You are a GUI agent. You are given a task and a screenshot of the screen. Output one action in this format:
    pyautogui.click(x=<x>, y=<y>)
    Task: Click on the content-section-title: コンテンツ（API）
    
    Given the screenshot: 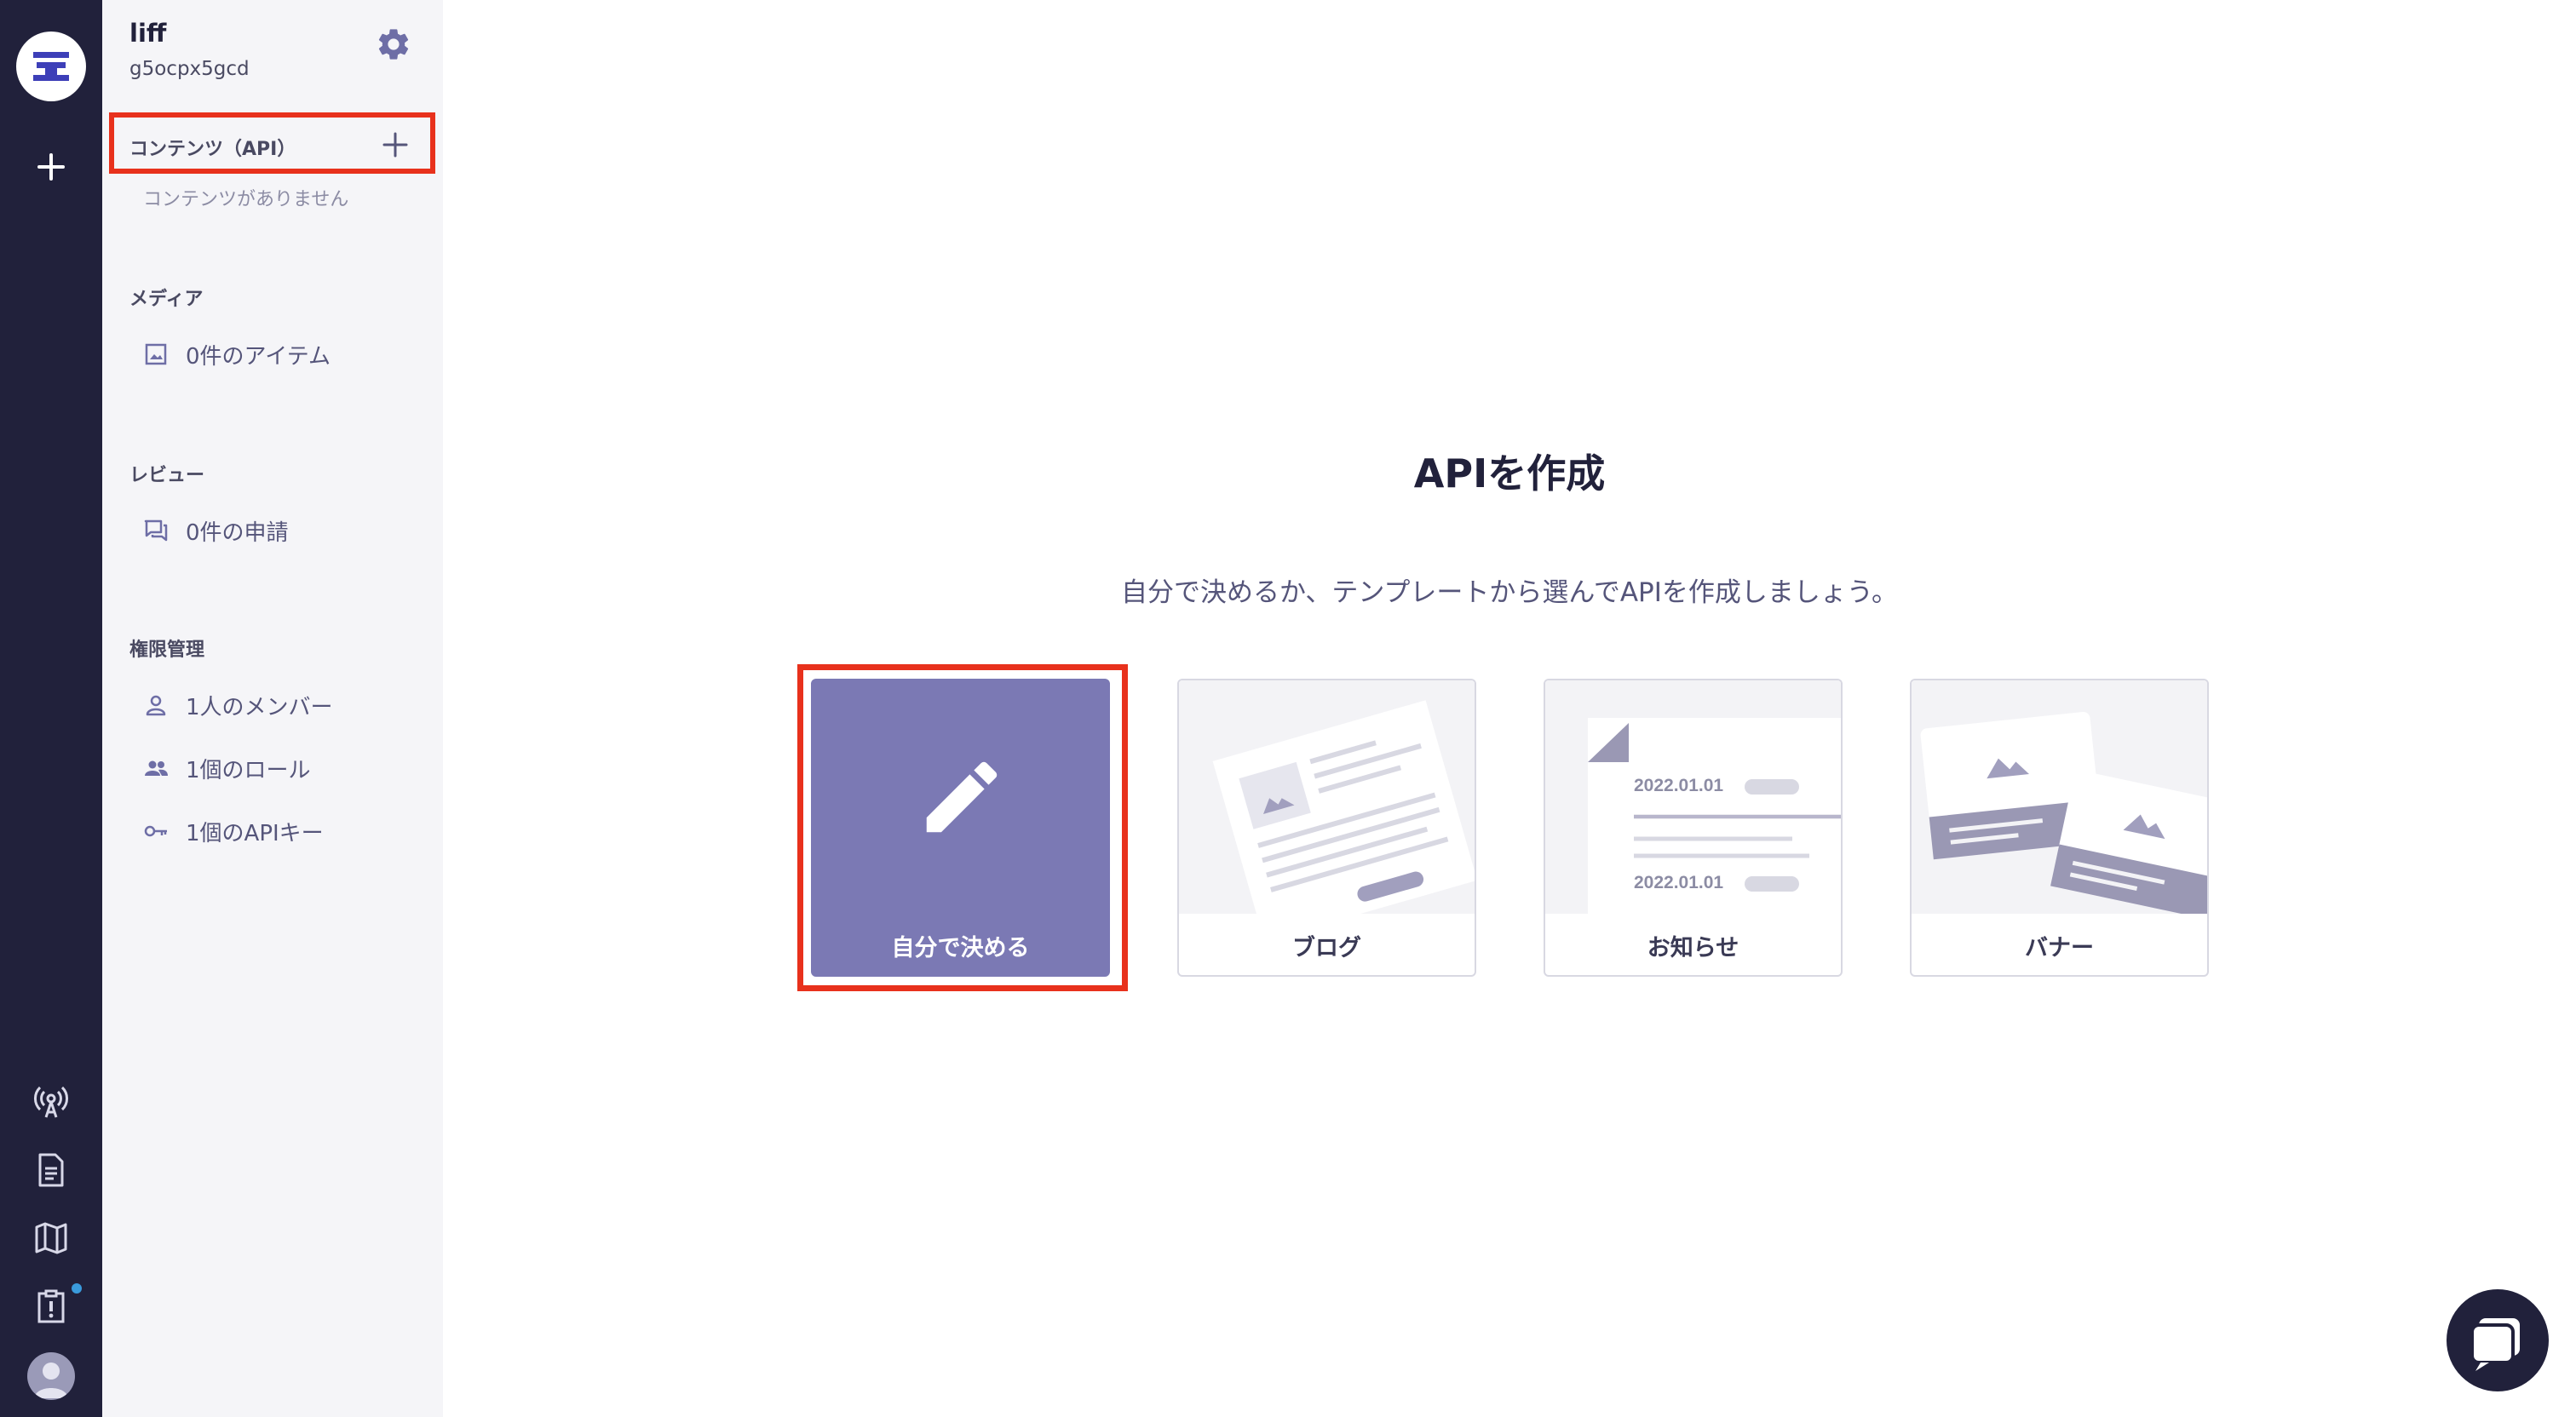 What is the action you would take?
    pyautogui.click(x=213, y=149)
    